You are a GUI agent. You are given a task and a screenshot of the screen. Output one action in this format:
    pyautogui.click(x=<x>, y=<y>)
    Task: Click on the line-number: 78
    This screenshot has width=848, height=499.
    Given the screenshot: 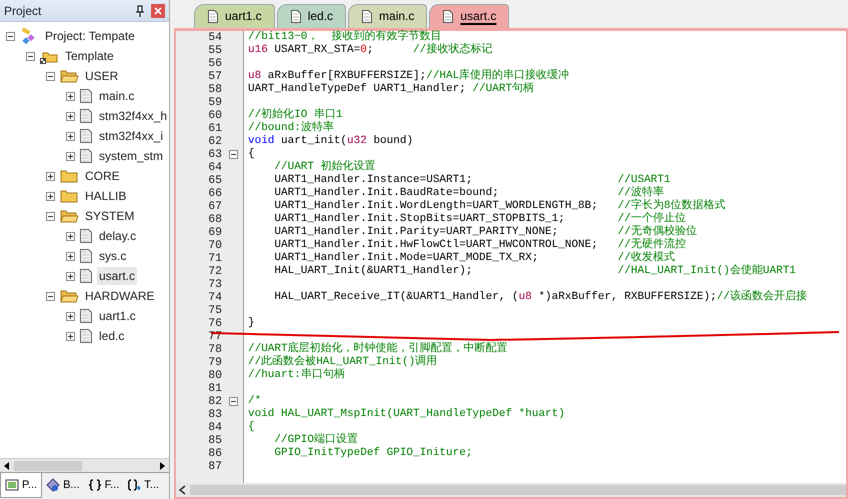 What is the action you would take?
    pyautogui.click(x=215, y=349)
    